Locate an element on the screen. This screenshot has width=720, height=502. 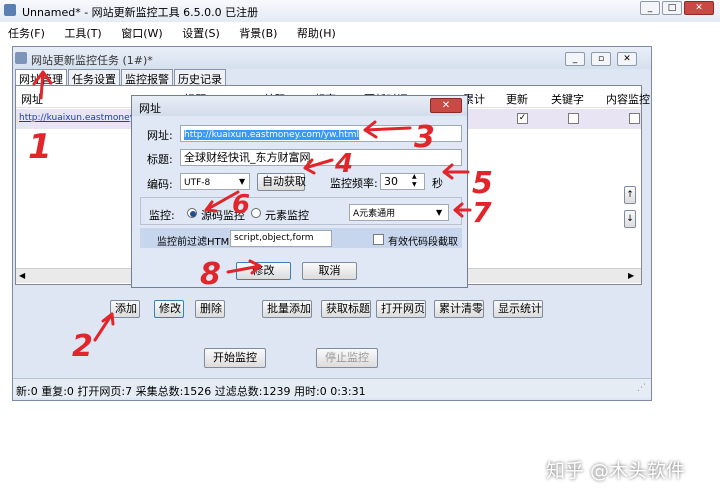
annotation-label-4: 4 is located at coordinates (343, 164).